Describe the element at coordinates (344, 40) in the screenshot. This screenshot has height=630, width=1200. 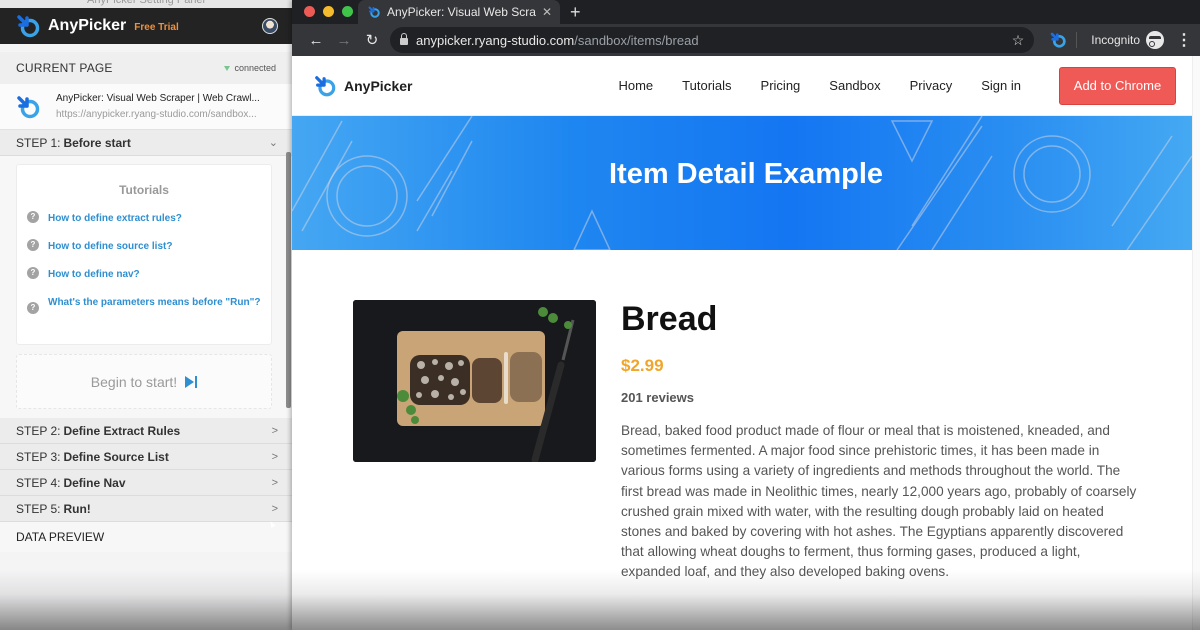
I see `forward-arrow-icon: →` at that location.